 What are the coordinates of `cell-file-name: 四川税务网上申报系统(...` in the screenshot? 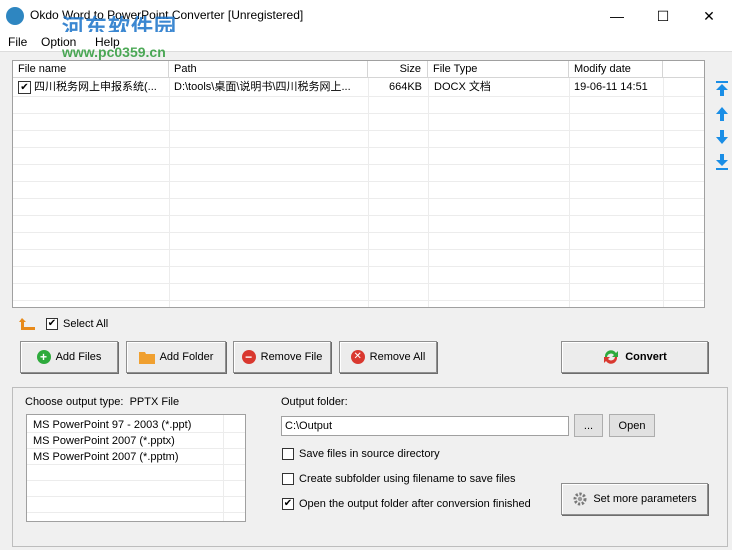 It's located at (95, 87).